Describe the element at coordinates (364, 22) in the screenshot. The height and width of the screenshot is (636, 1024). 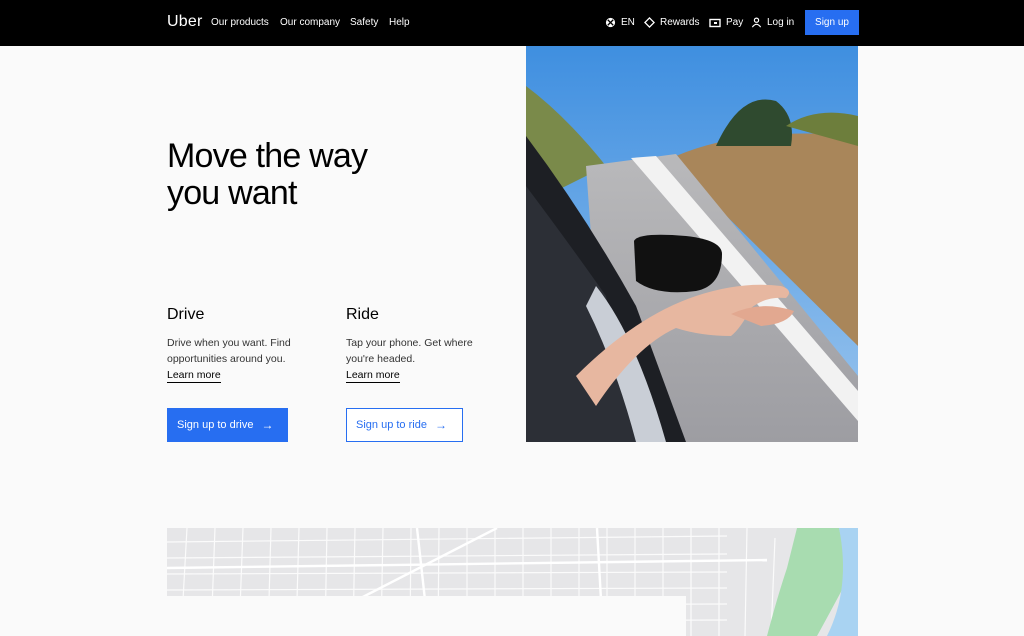
I see `nav-link-safety: Safety` at that location.